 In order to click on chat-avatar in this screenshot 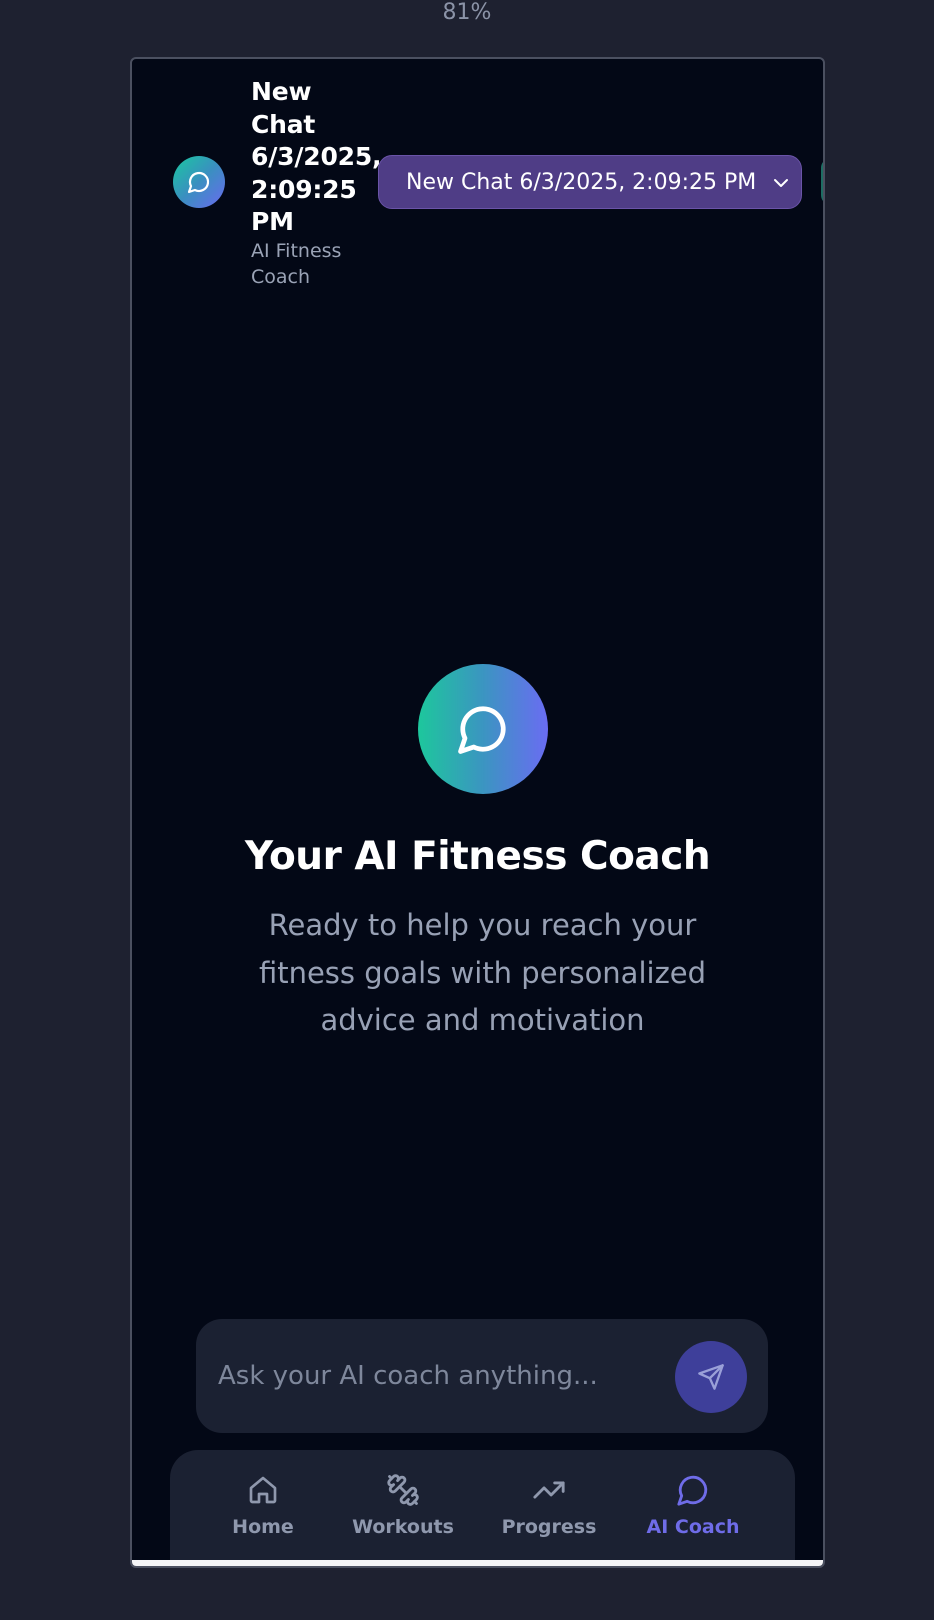, I will do `click(199, 182)`.